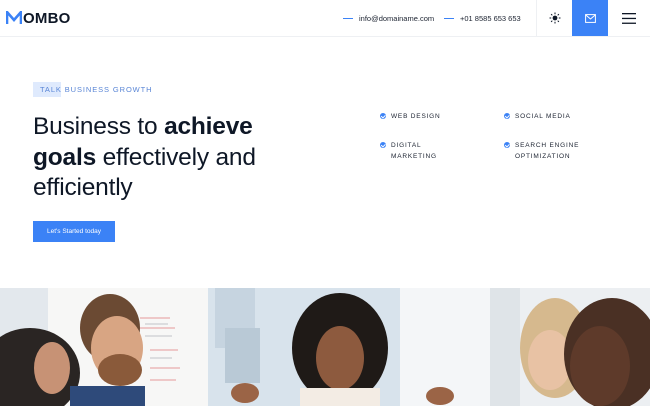  I want to click on sun-icon, so click(554, 18).